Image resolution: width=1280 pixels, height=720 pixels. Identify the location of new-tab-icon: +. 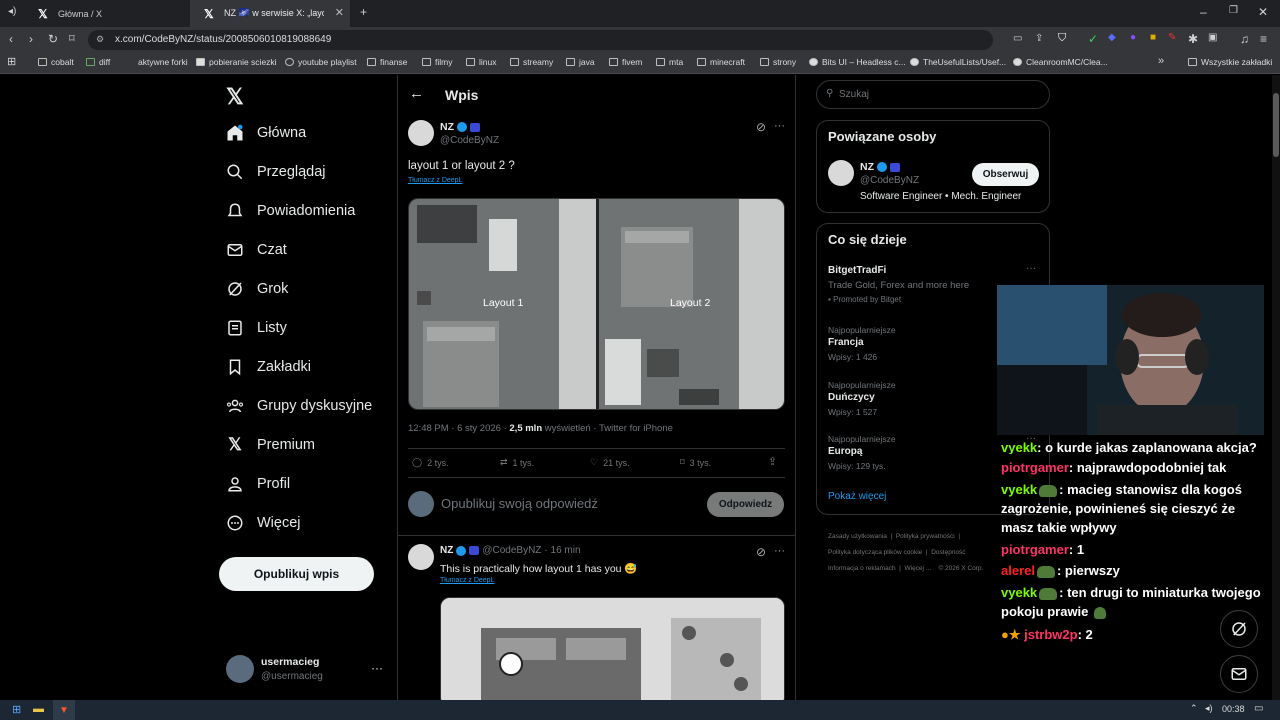
(363, 12).